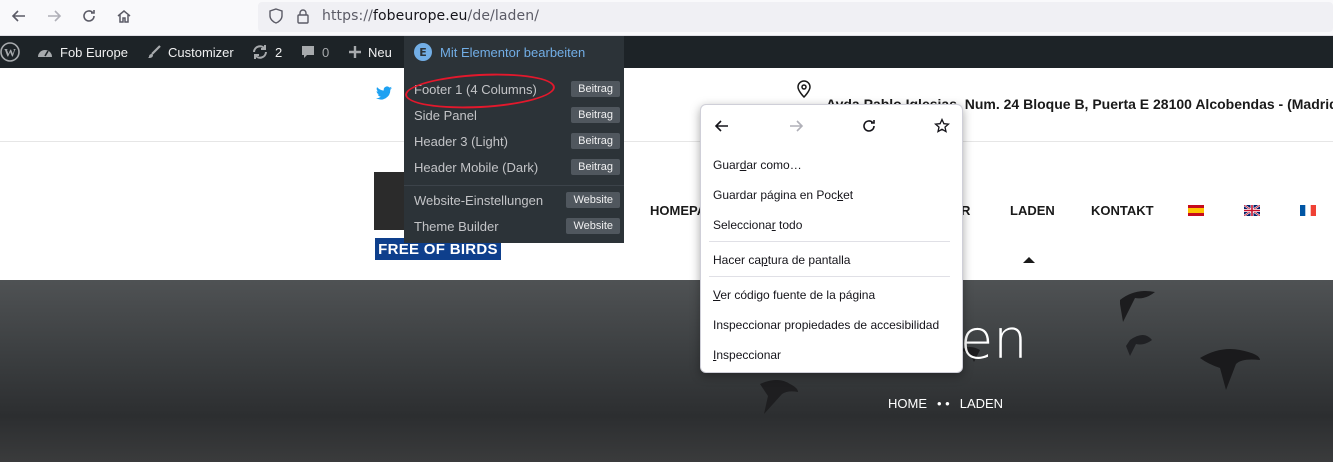 Image resolution: width=1333 pixels, height=462 pixels. I want to click on ctx-text: et, so click(848, 195).